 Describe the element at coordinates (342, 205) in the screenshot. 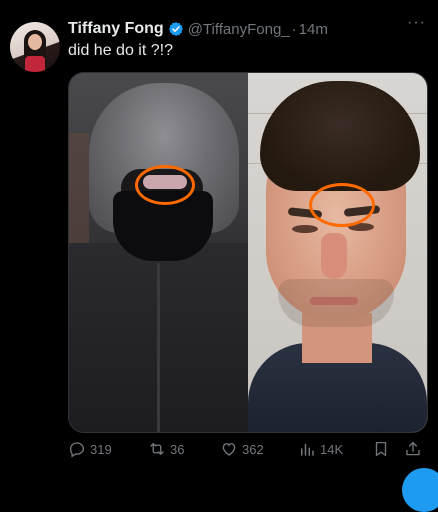

I see `annotation-circle-right` at that location.